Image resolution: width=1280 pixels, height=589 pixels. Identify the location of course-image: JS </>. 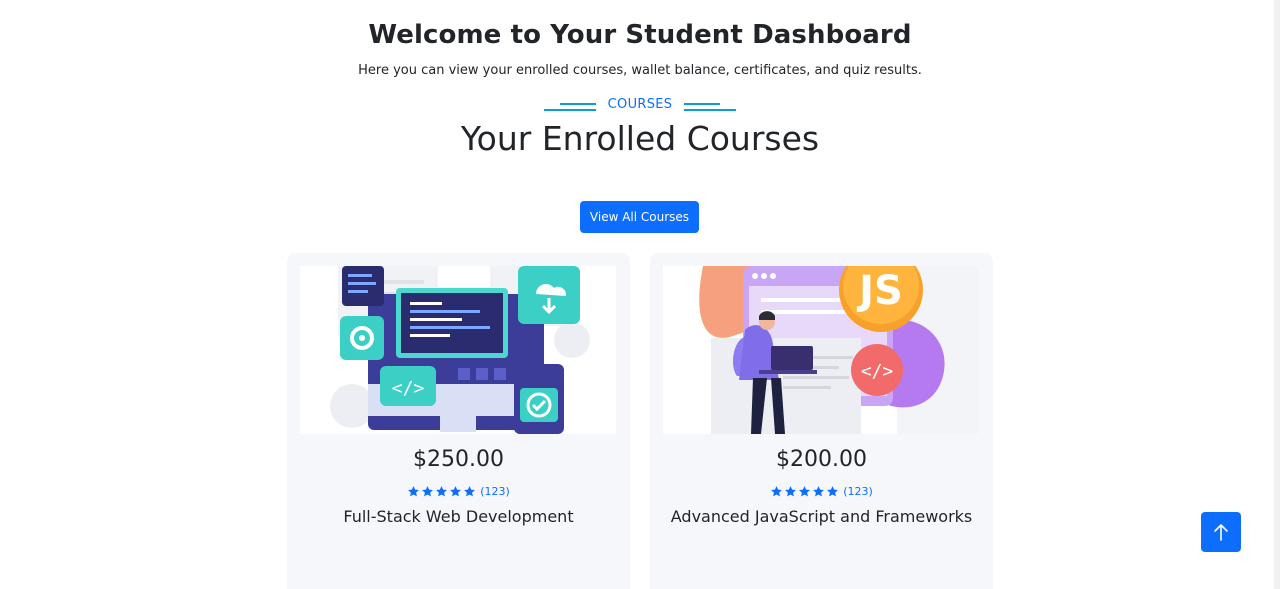
(821, 350).